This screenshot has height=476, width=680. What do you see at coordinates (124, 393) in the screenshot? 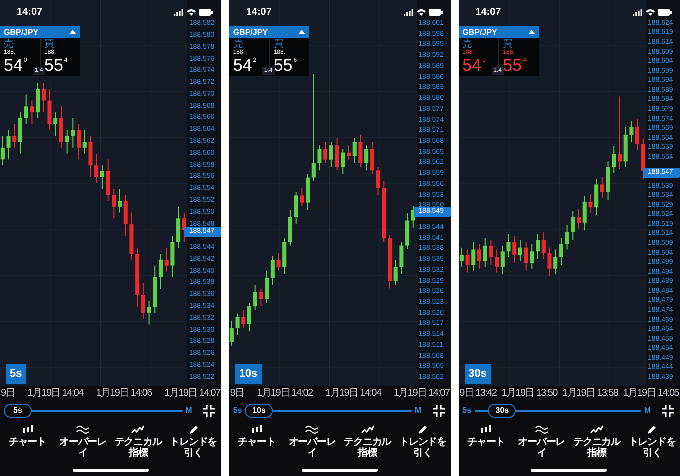
I see `time-label: 1月19日 14:06` at bounding box center [124, 393].